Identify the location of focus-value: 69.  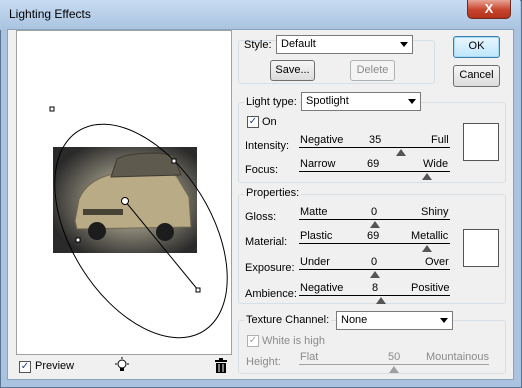
(373, 164).